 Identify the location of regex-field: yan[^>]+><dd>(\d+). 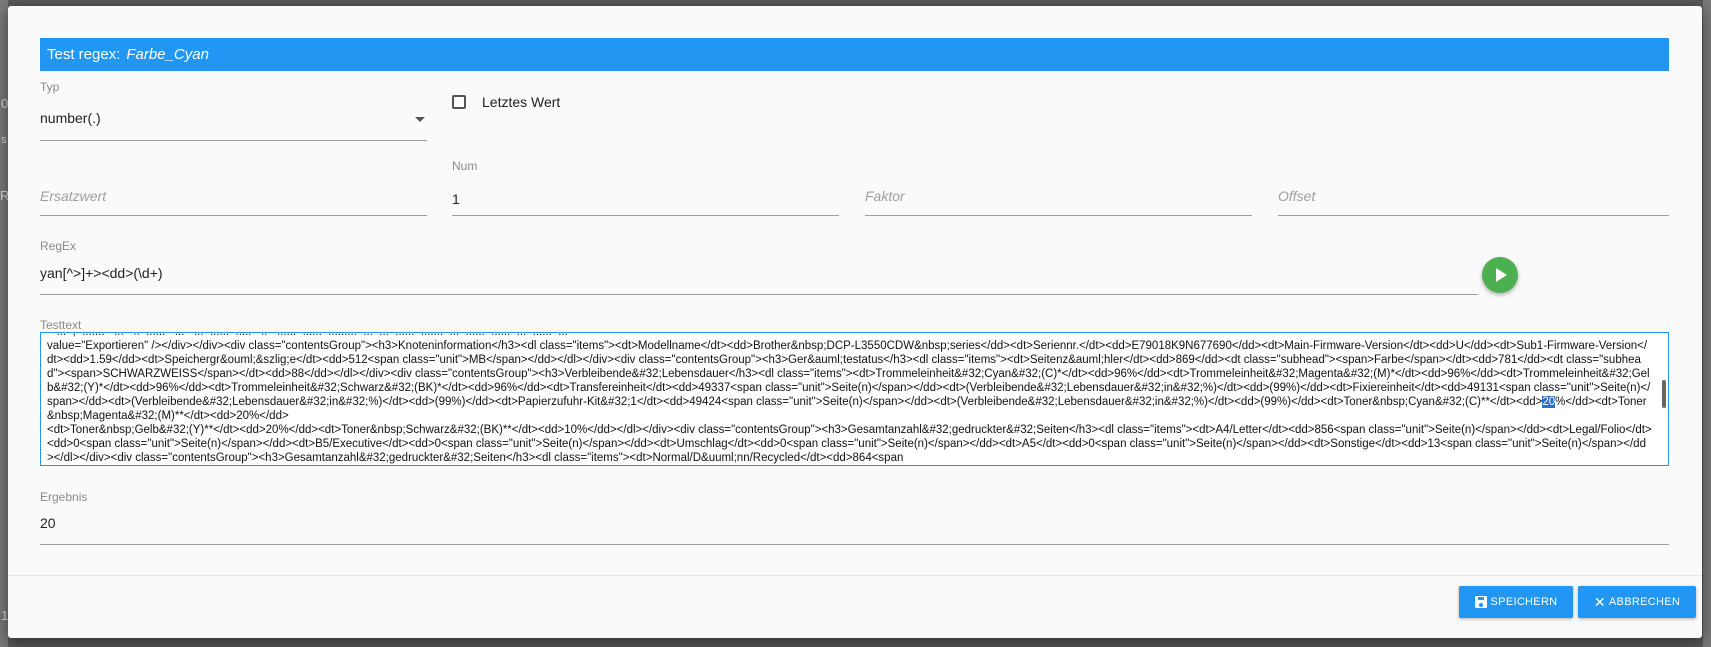
(759, 280).